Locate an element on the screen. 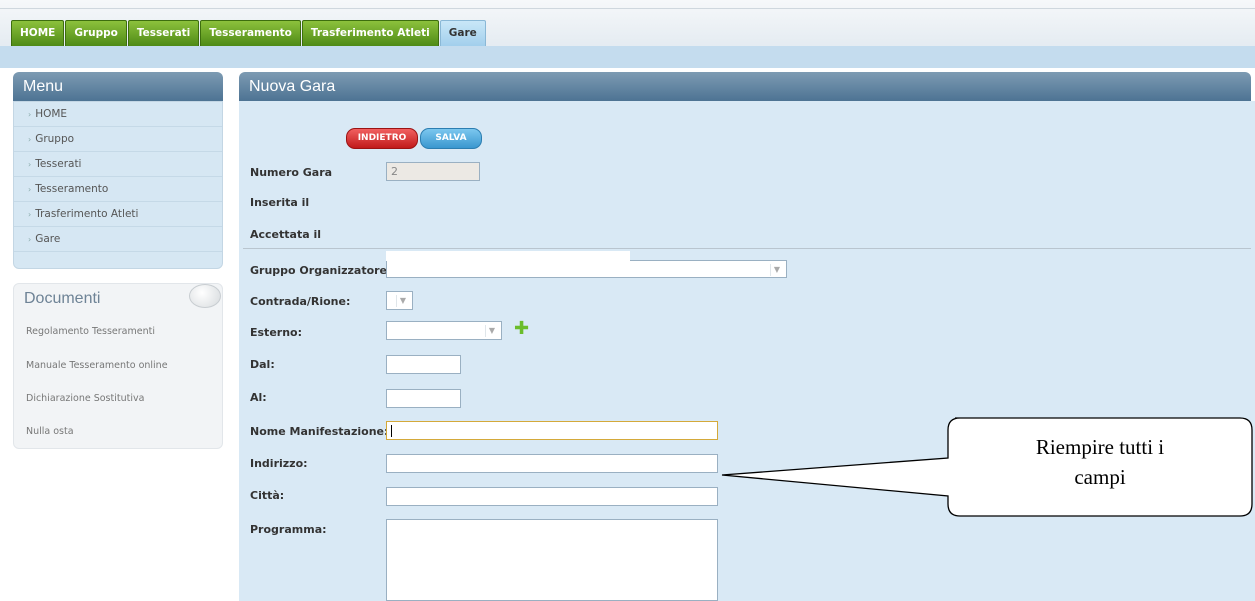 The height and width of the screenshot is (601, 1255). callout-line-1: Riempire tutti i is located at coordinates (1100, 447).